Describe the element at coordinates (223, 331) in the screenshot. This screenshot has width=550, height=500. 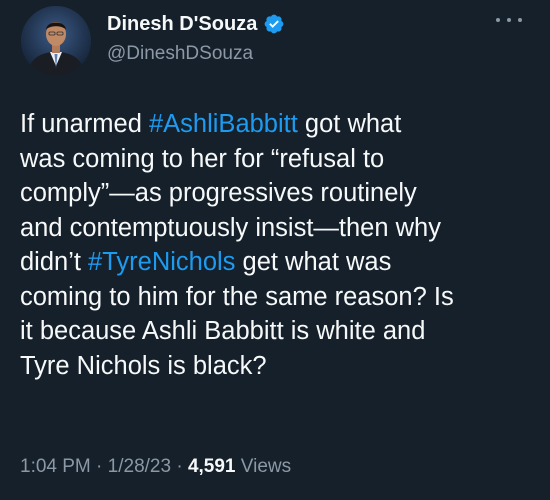
I see `tweet-line-7: it because Ashli Babbitt is white and` at that location.